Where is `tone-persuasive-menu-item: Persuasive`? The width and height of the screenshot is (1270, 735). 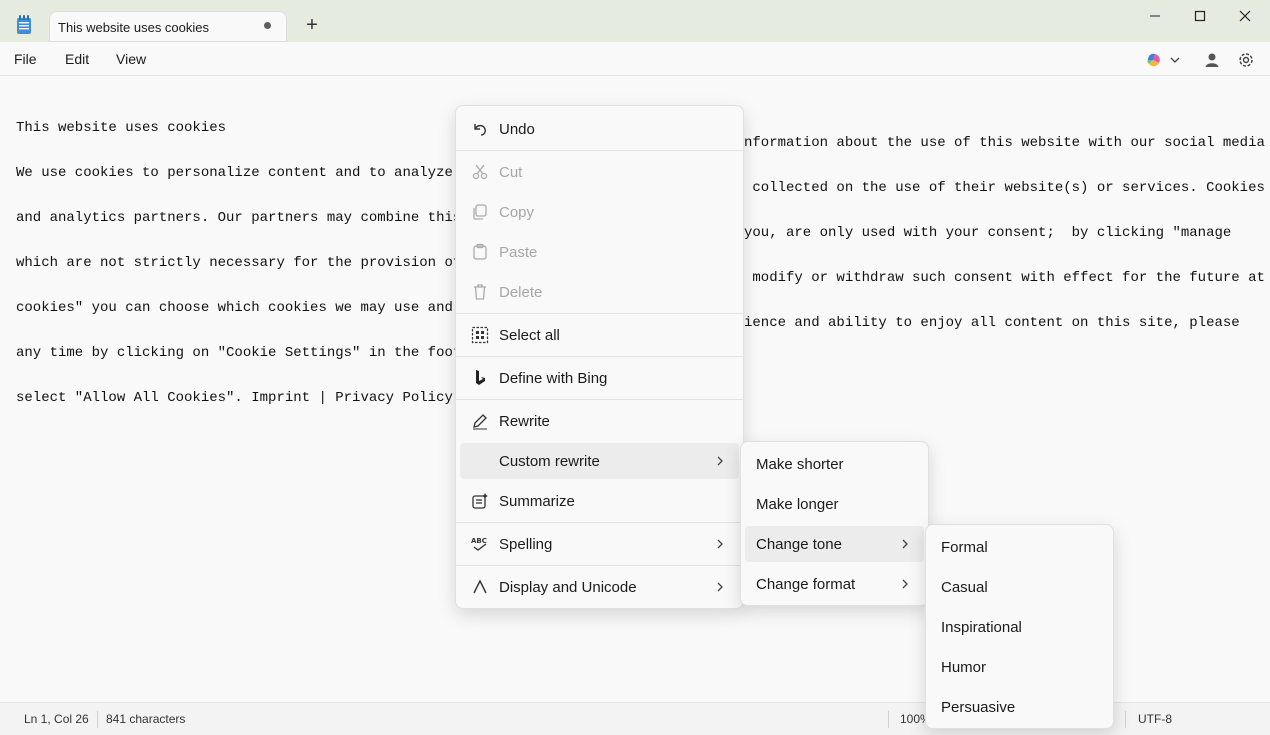 tone-persuasive-menu-item: Persuasive is located at coordinates (1019, 707).